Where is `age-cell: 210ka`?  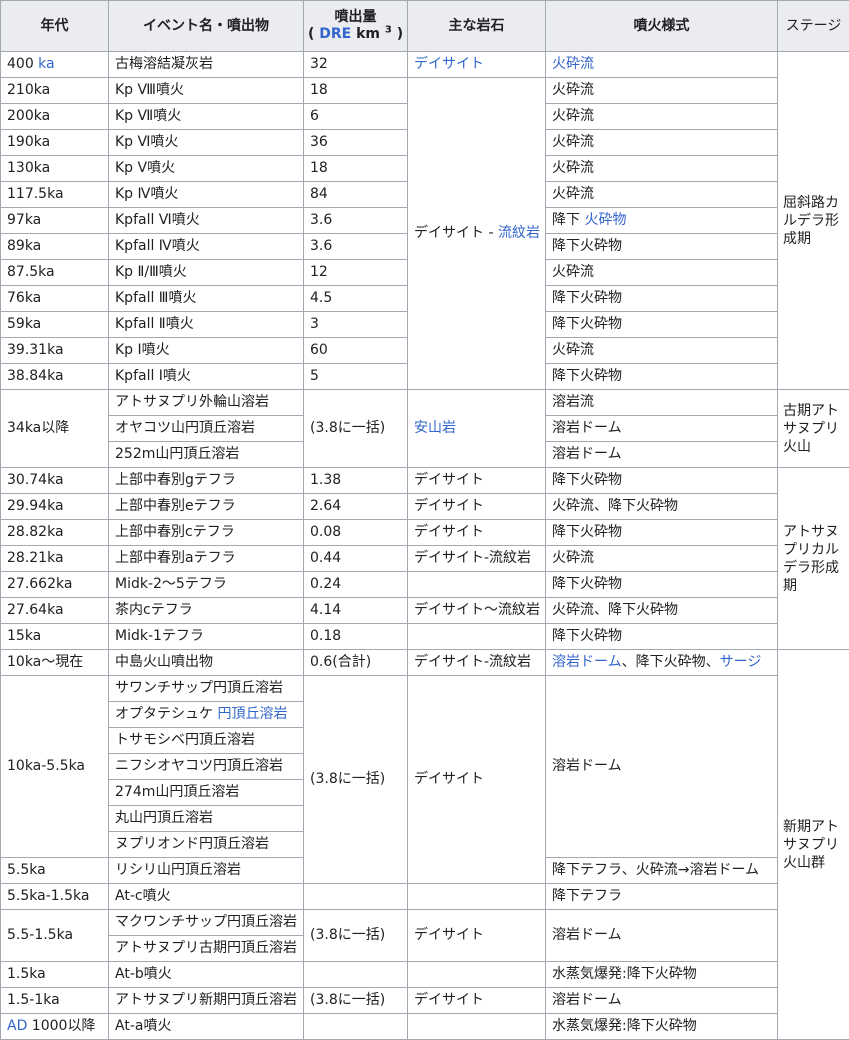
age-cell: 210ka is located at coordinates (55, 91).